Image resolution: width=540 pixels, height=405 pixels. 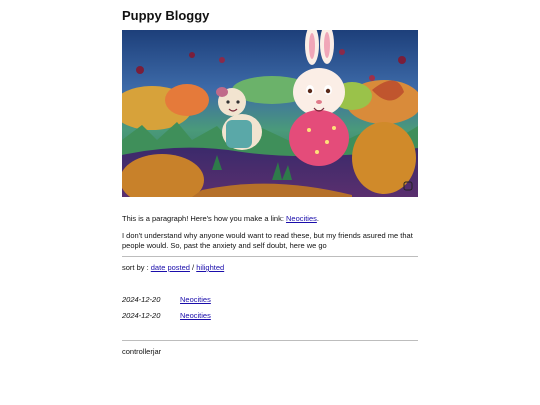 I want to click on footer-divider, so click(x=270, y=340).